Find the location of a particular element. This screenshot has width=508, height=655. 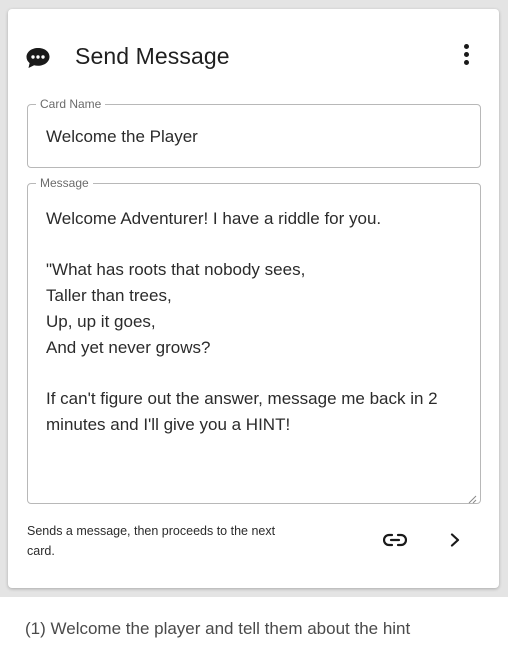

message-label: Message is located at coordinates (64, 183).